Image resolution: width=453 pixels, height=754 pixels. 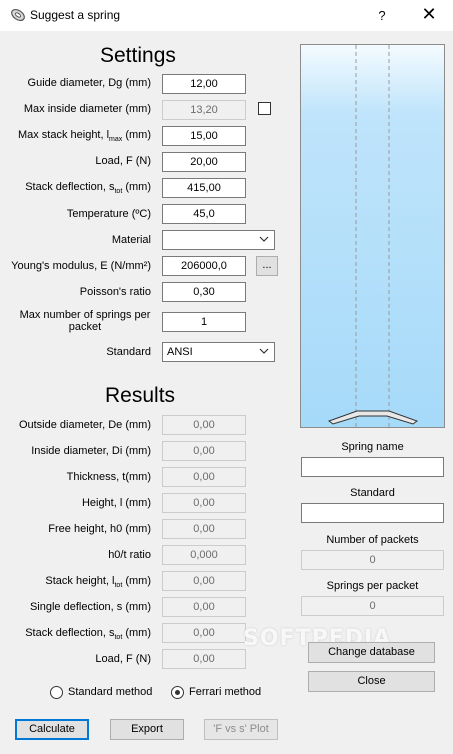 I want to click on load-result-label: Load, F (N), so click(x=123, y=659).